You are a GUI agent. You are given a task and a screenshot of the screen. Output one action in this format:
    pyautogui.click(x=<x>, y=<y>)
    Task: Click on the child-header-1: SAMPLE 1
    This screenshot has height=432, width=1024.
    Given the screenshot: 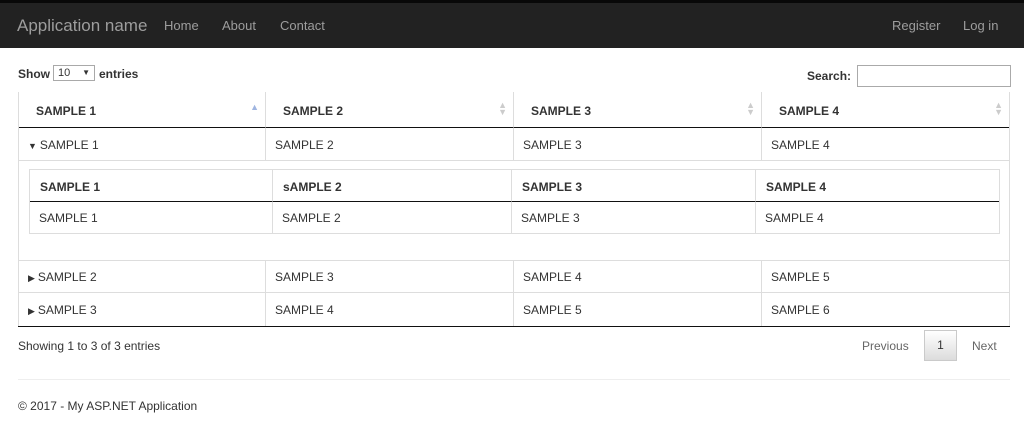 What is the action you would take?
    pyautogui.click(x=151, y=186)
    